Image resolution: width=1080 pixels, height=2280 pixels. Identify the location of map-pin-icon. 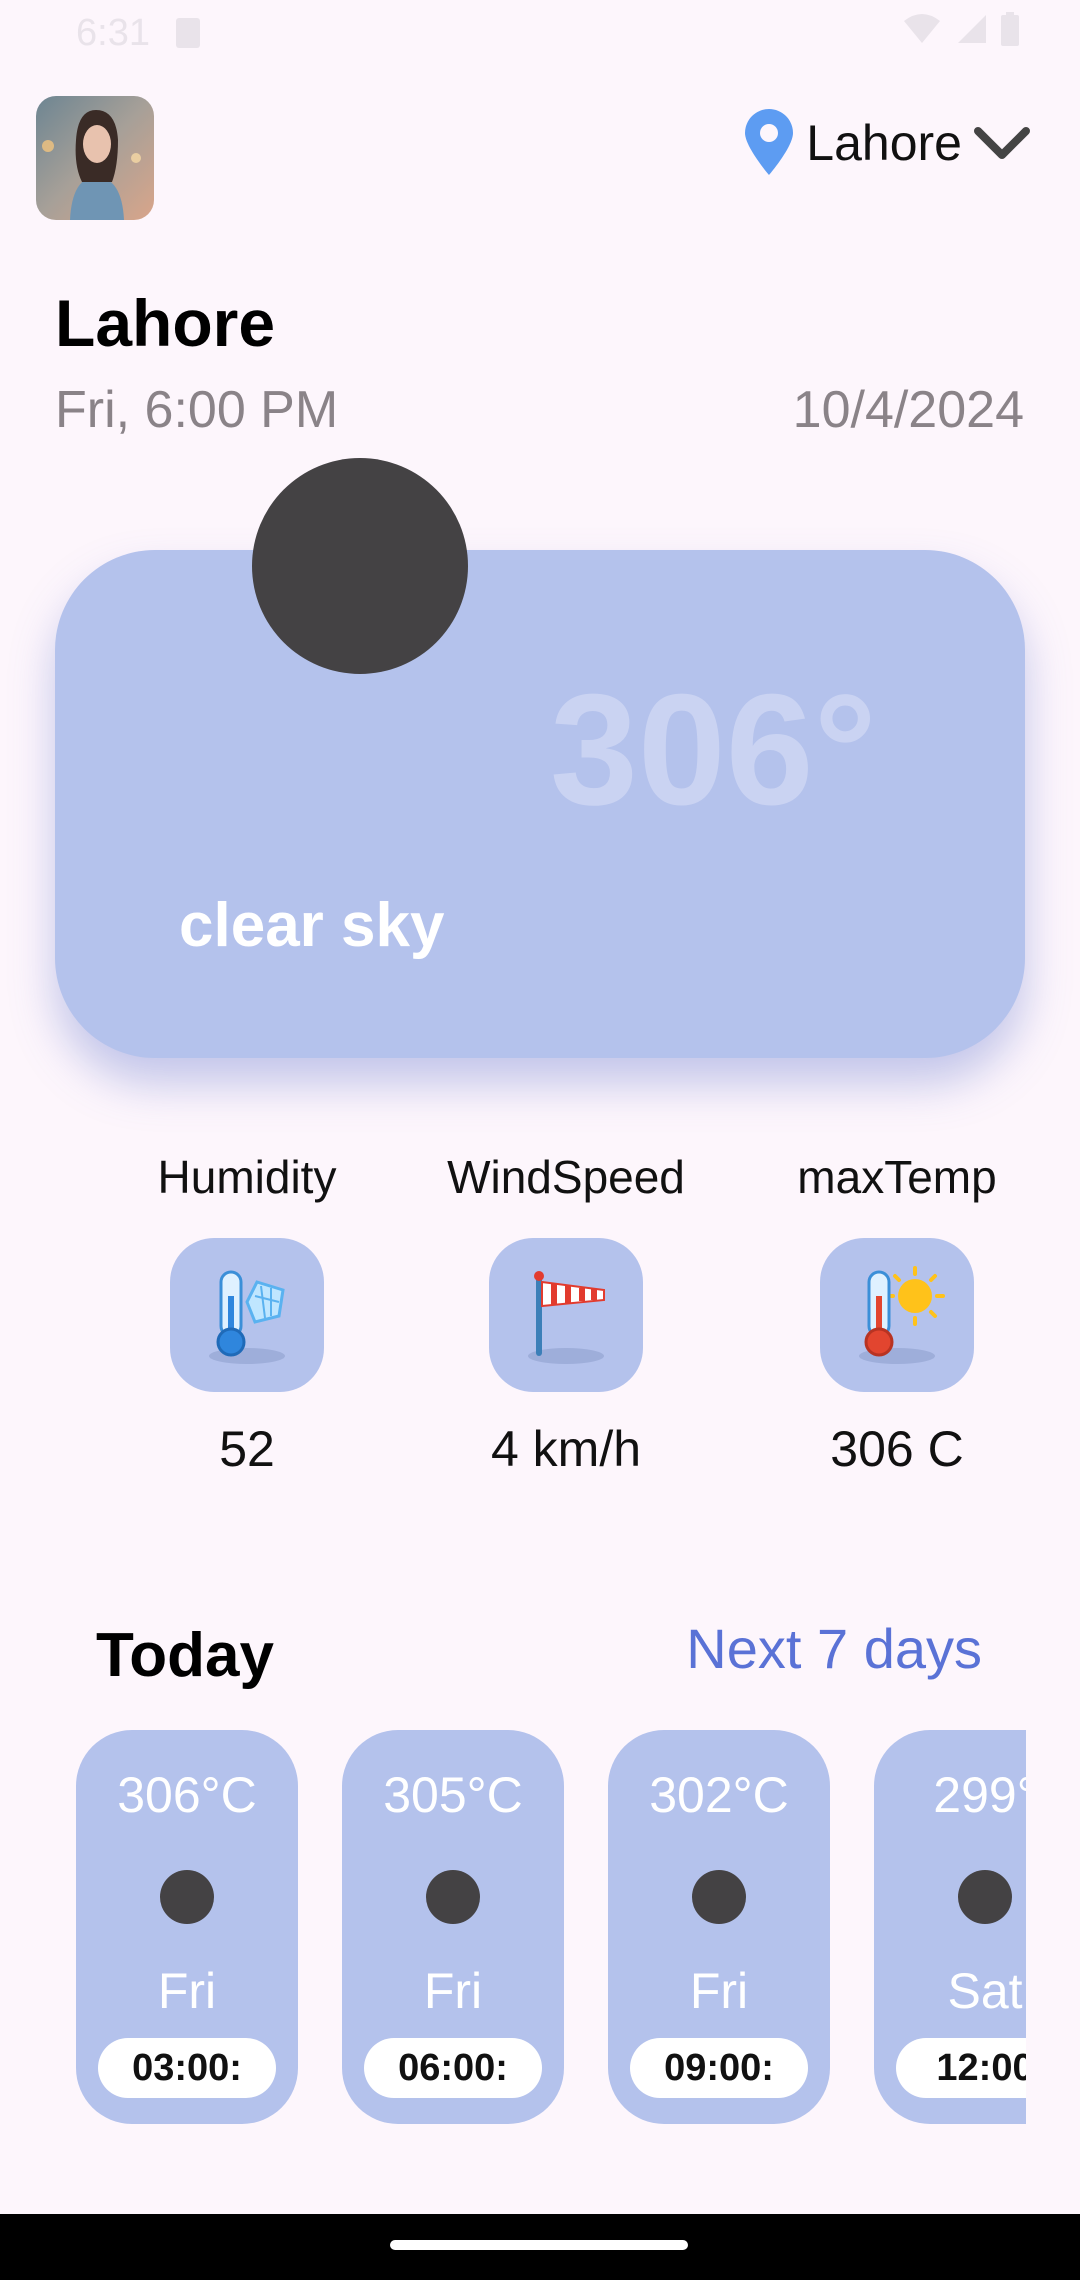
(769, 142).